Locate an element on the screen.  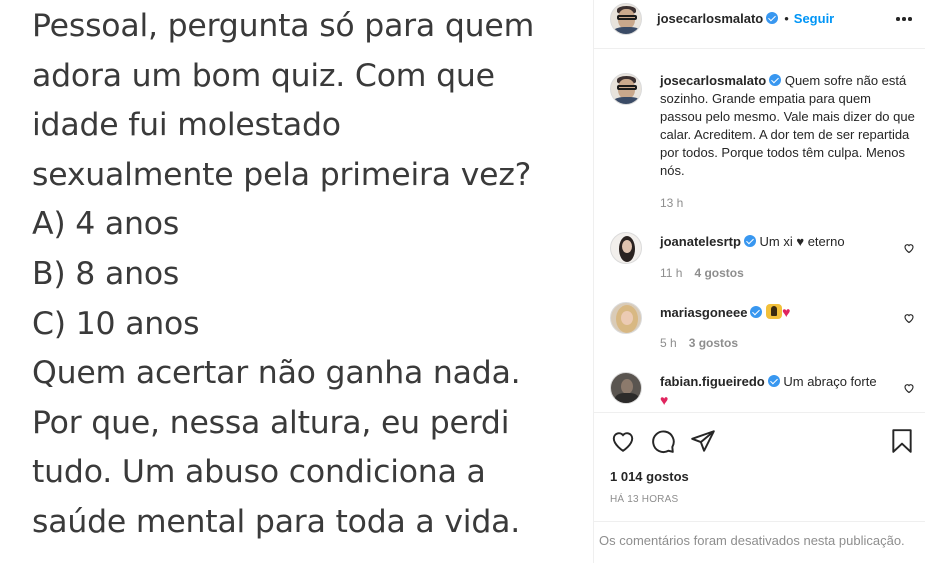
comment-username: joanatelesrtp is located at coordinates (700, 241).